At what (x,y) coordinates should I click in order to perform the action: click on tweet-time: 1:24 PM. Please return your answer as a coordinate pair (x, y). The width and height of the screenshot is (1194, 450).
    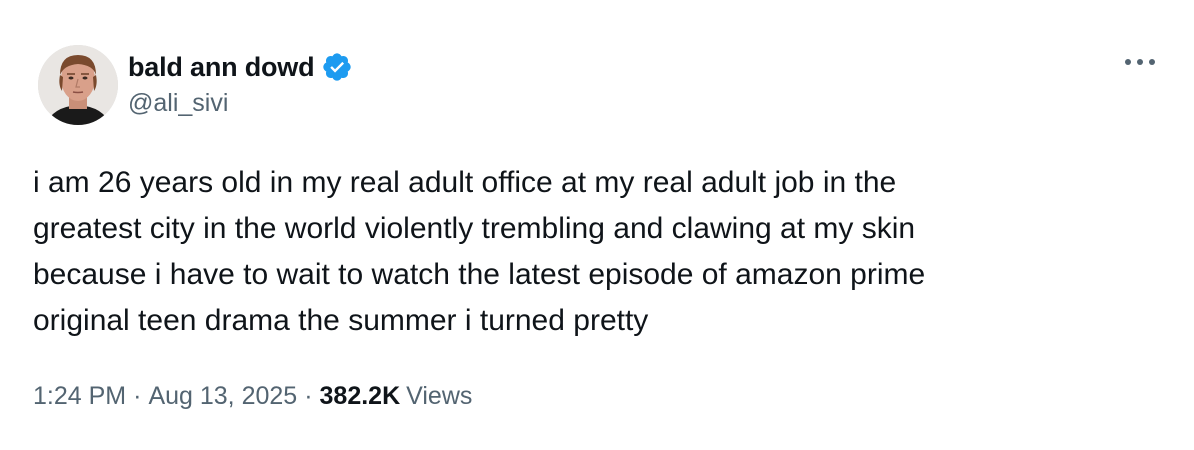
    Looking at the image, I should click on (79, 396).